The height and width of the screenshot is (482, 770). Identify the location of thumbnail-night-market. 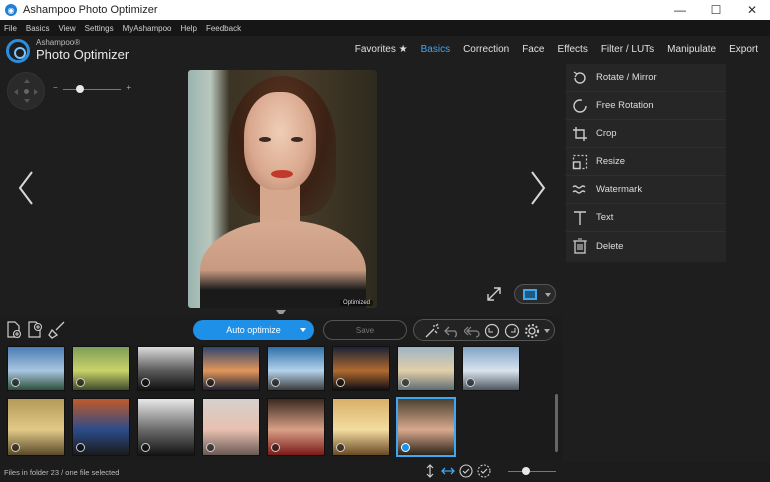
(101, 427).